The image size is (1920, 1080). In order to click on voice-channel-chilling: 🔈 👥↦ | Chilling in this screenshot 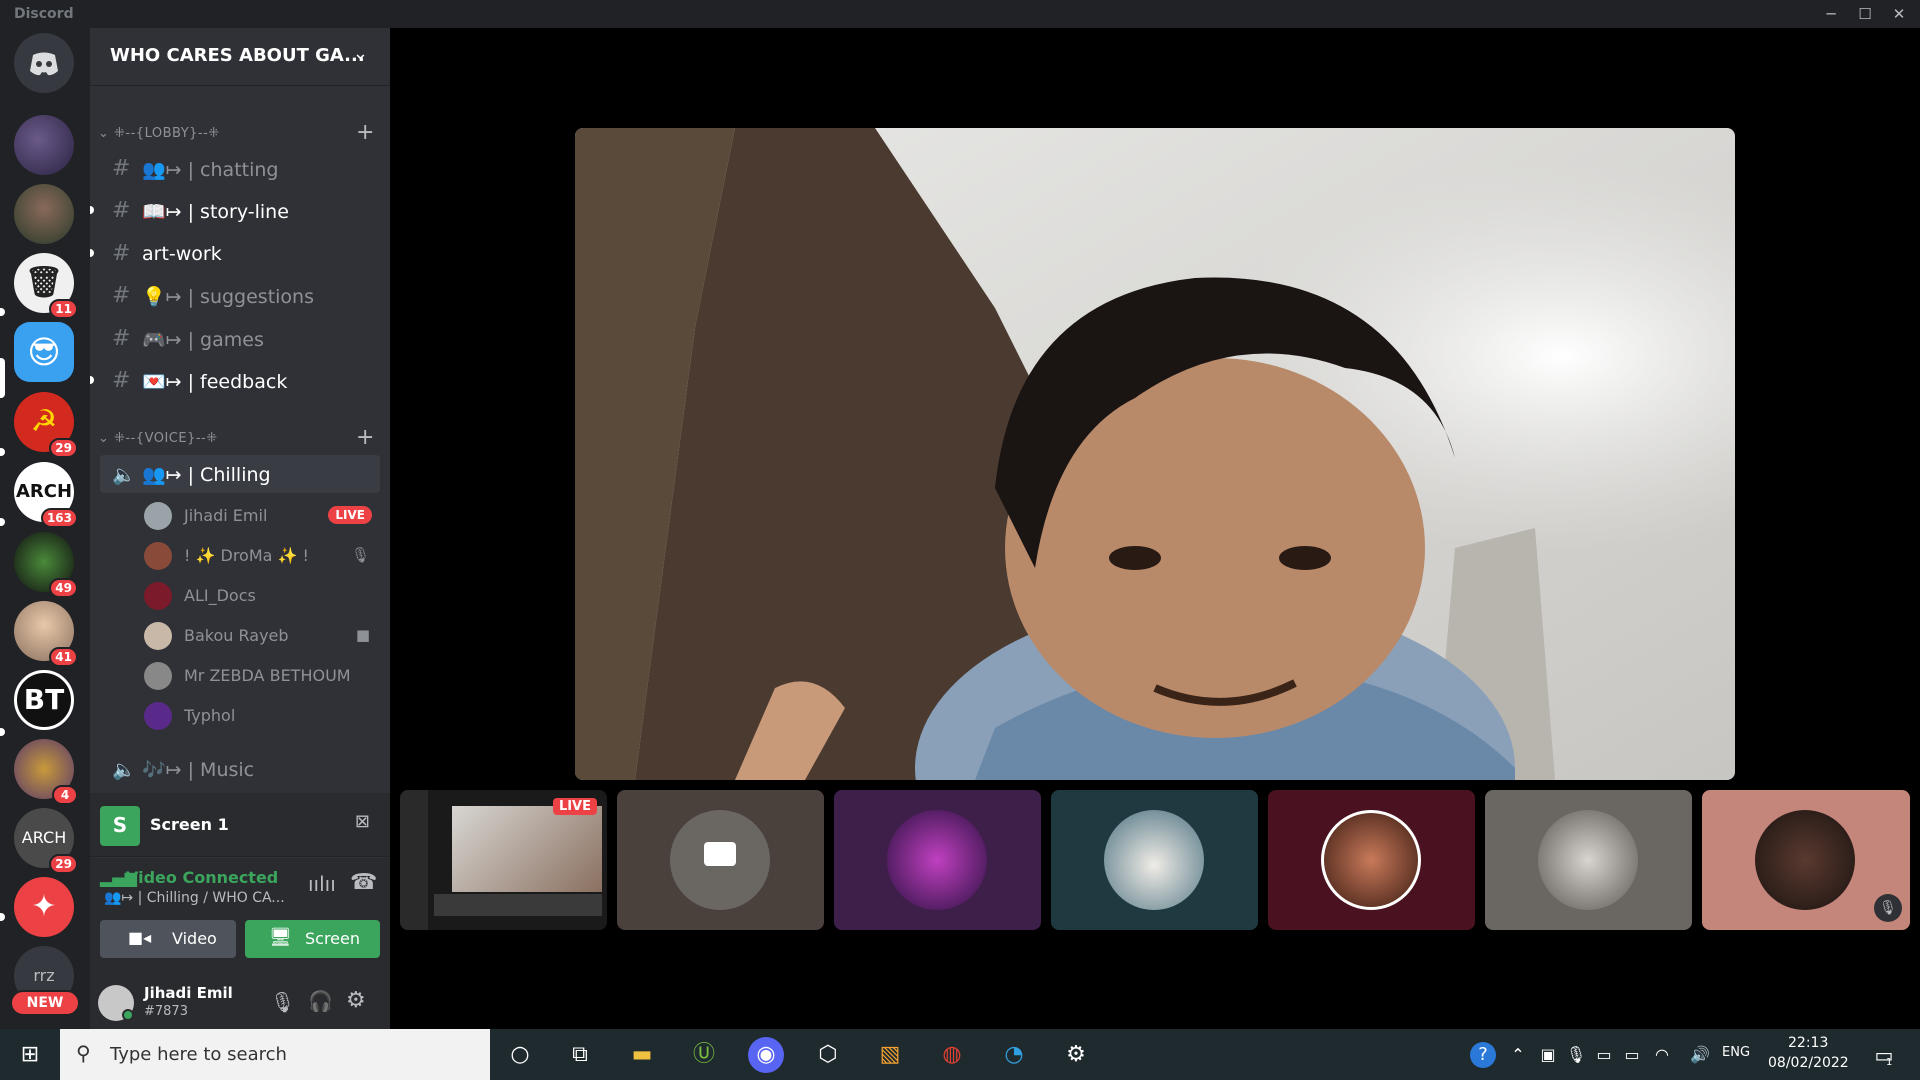, I will do `click(240, 474)`.